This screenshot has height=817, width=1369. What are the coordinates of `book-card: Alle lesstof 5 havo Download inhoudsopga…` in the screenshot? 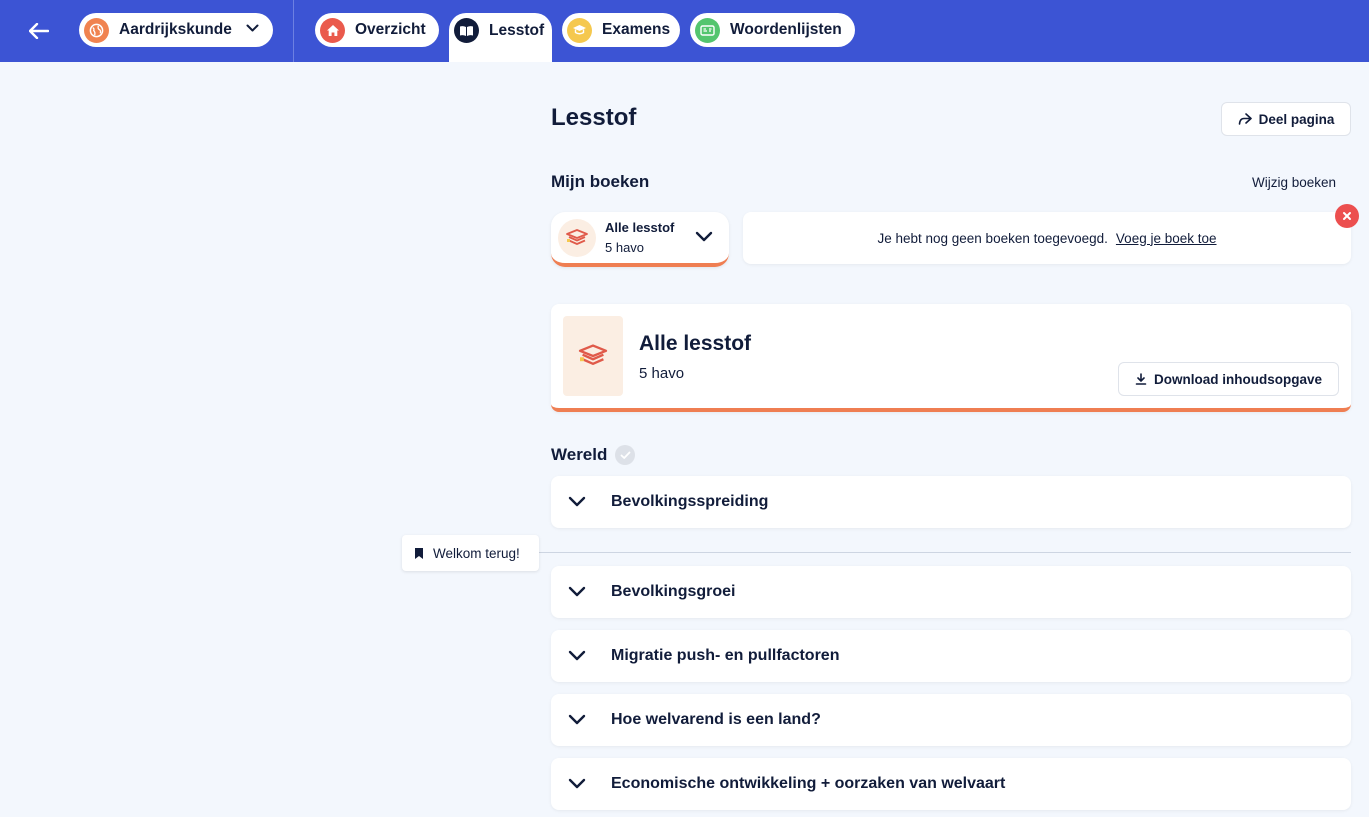 It's located at (951, 358).